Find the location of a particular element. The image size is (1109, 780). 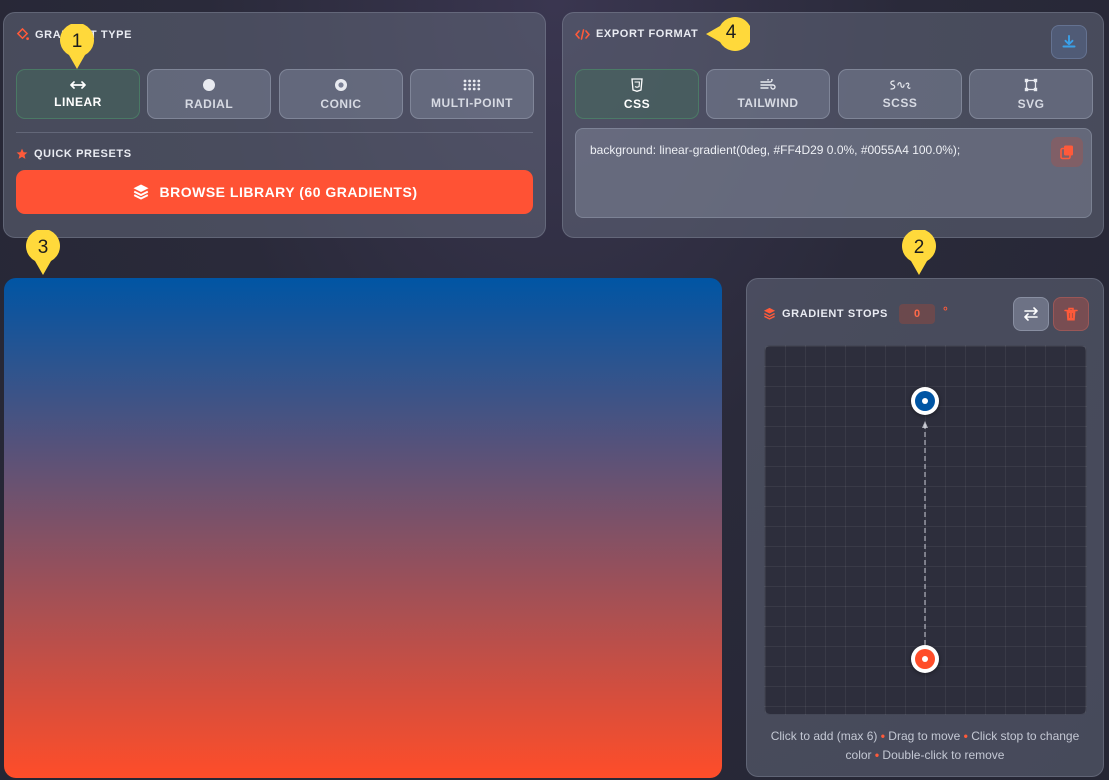

format-tailwind-button: TAILWIND is located at coordinates (768, 94).